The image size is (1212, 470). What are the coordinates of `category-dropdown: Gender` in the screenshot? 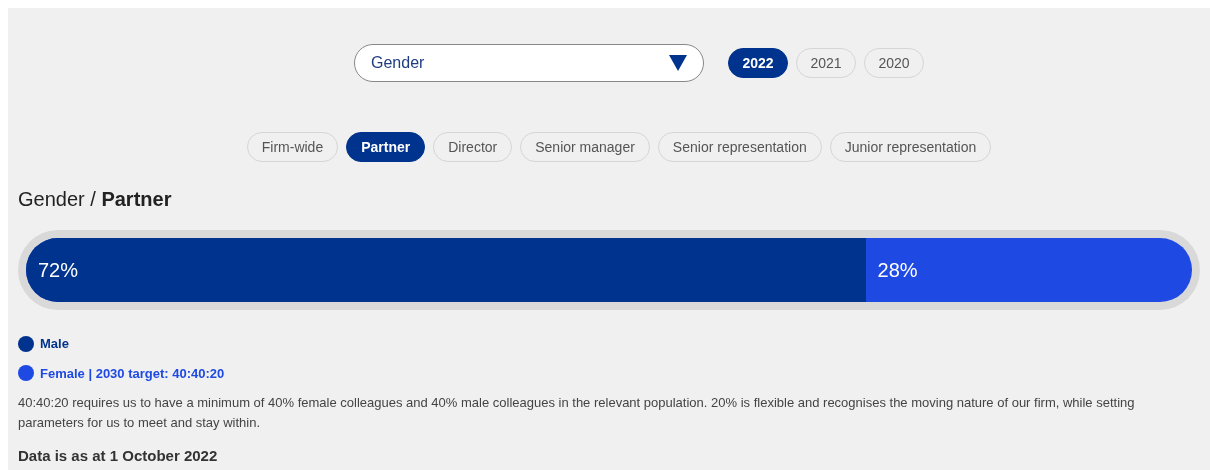 It's located at (529, 63).